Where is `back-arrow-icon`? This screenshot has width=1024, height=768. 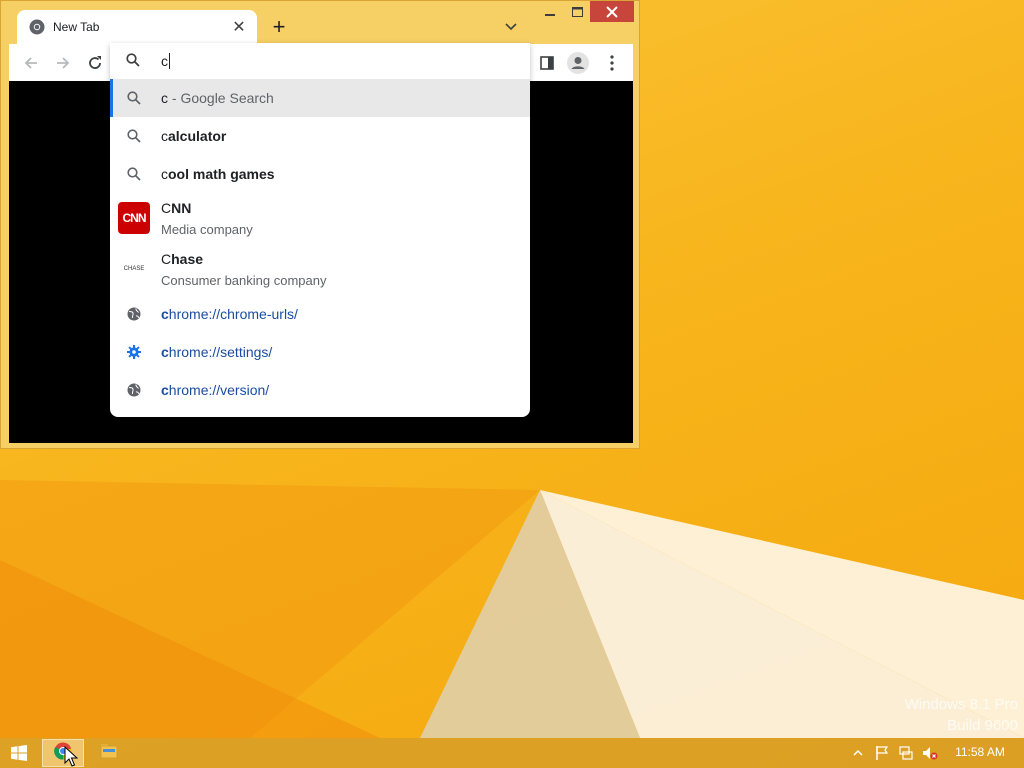
back-arrow-icon is located at coordinates (31, 63).